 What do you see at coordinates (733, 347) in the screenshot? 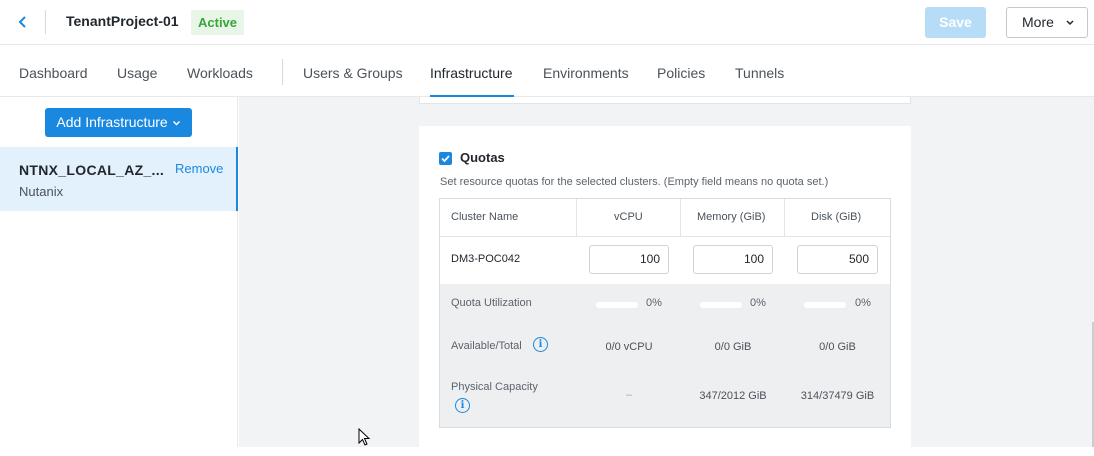
I see `memory-available: 0/0 GiB` at bounding box center [733, 347].